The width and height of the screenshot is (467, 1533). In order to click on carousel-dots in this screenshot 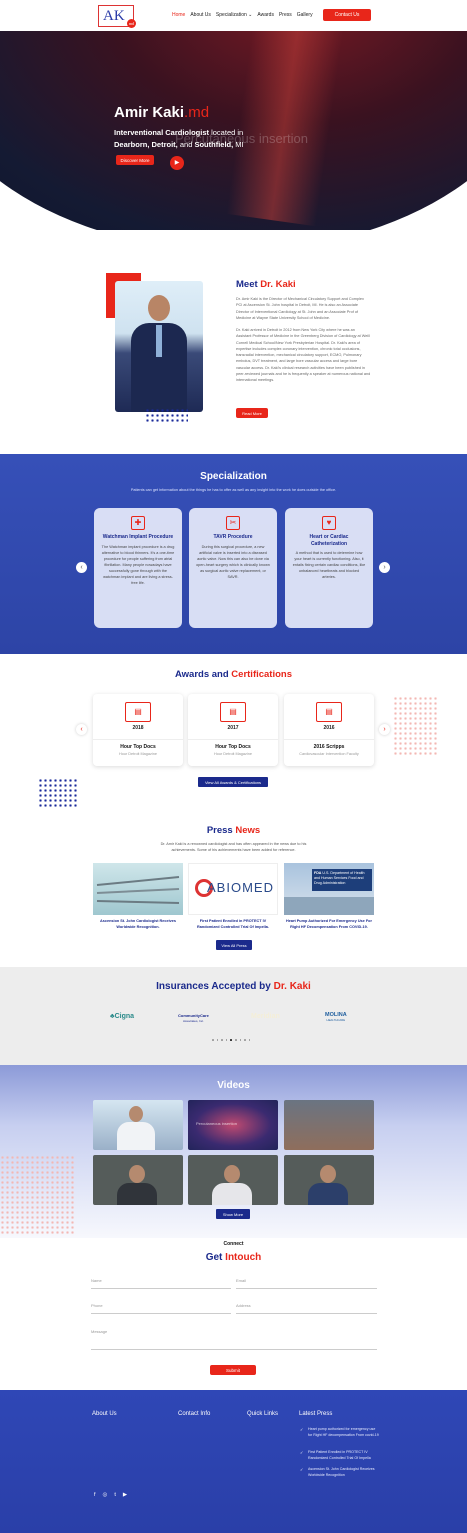, I will do `click(231, 1040)`.